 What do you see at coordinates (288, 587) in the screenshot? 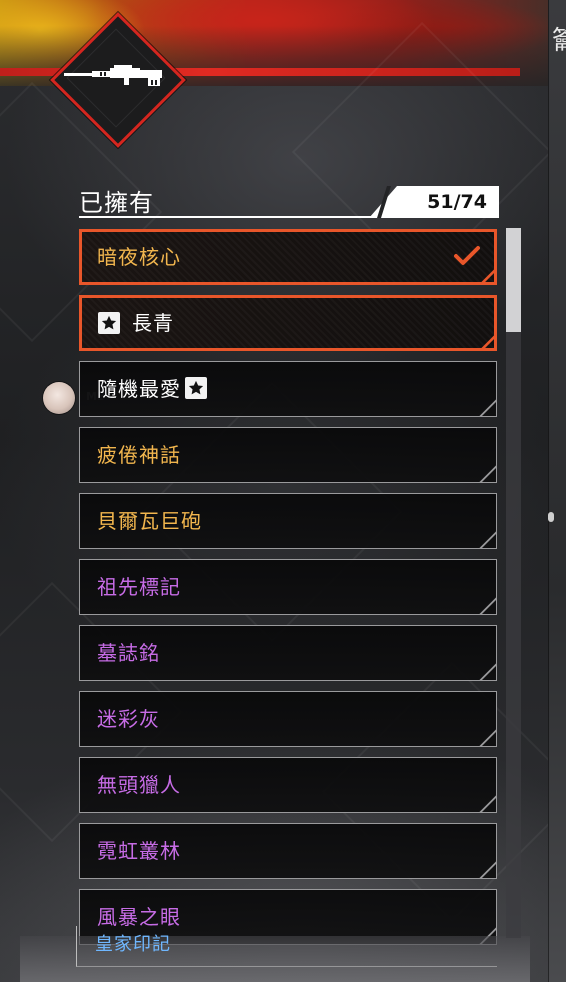
I see `list-item: 祖先標記` at bounding box center [288, 587].